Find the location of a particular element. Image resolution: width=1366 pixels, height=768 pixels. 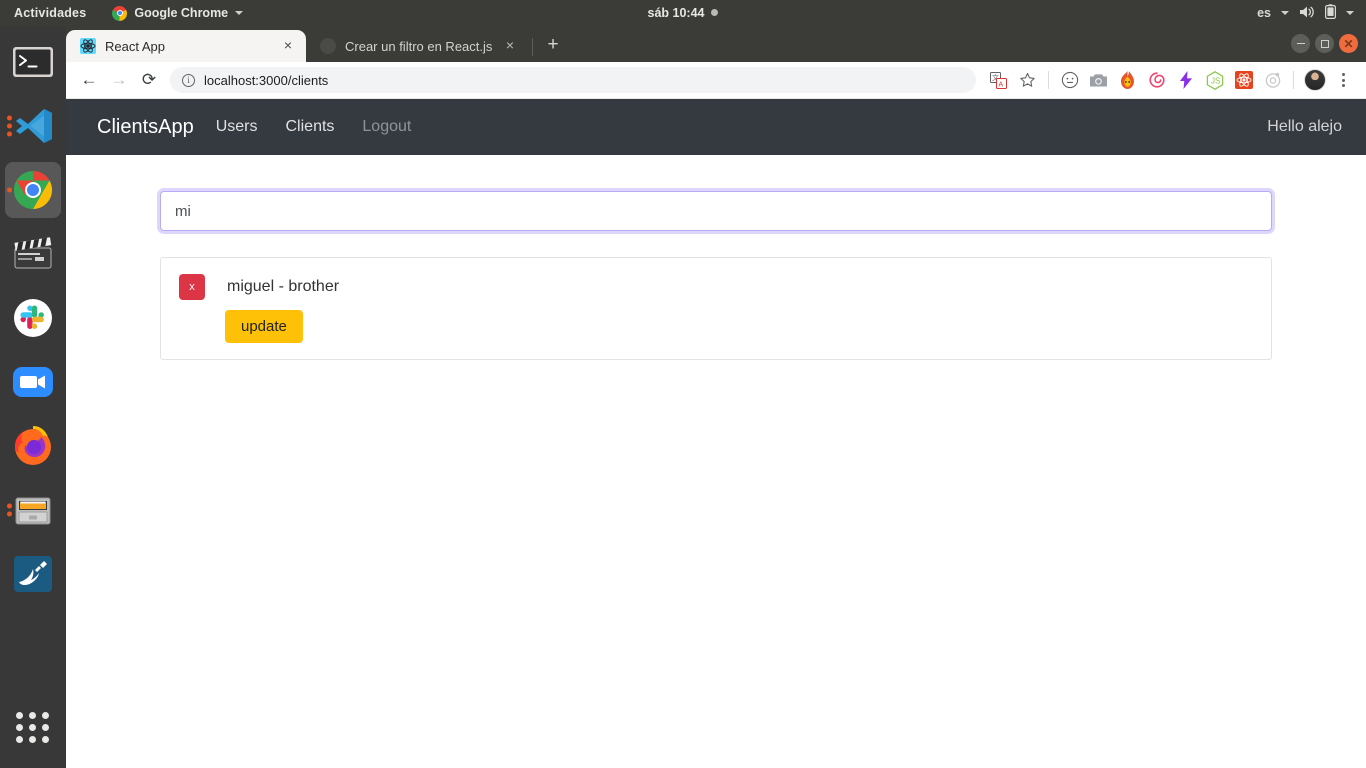

close-window-button: ✕ is located at coordinates (1348, 43).